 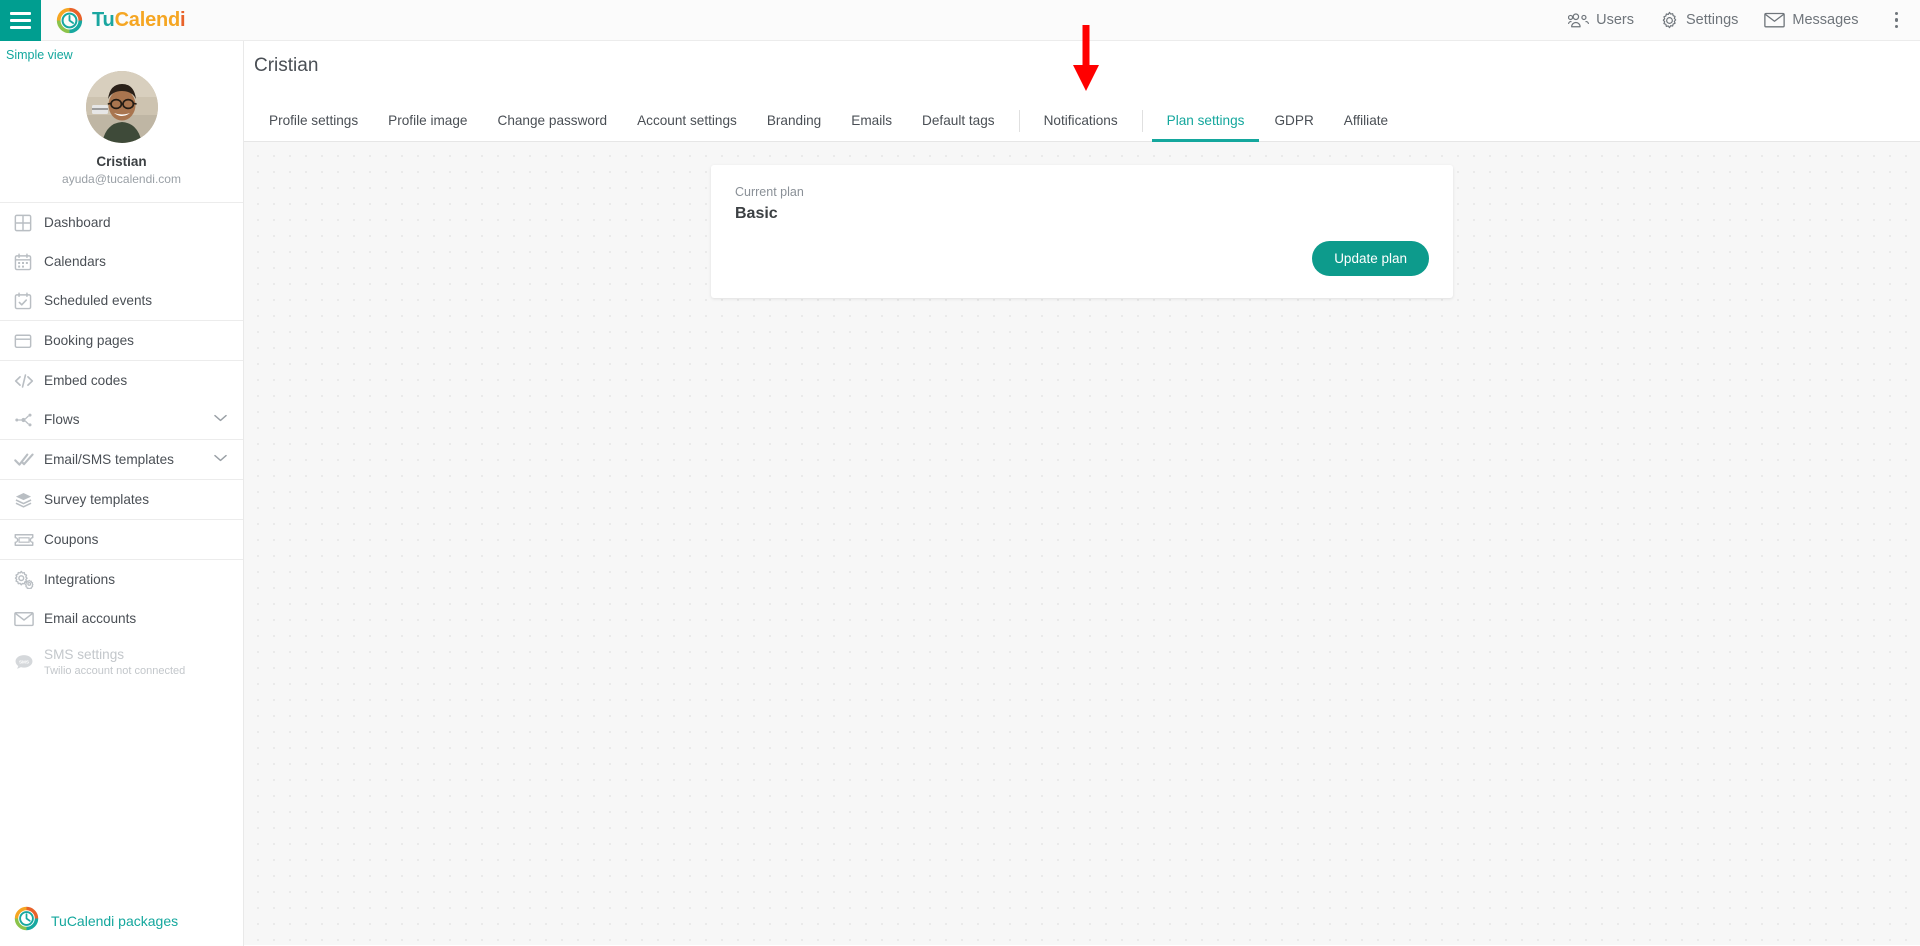 What do you see at coordinates (1205, 121) in the screenshot?
I see `tab-plan-settings: Plan settings` at bounding box center [1205, 121].